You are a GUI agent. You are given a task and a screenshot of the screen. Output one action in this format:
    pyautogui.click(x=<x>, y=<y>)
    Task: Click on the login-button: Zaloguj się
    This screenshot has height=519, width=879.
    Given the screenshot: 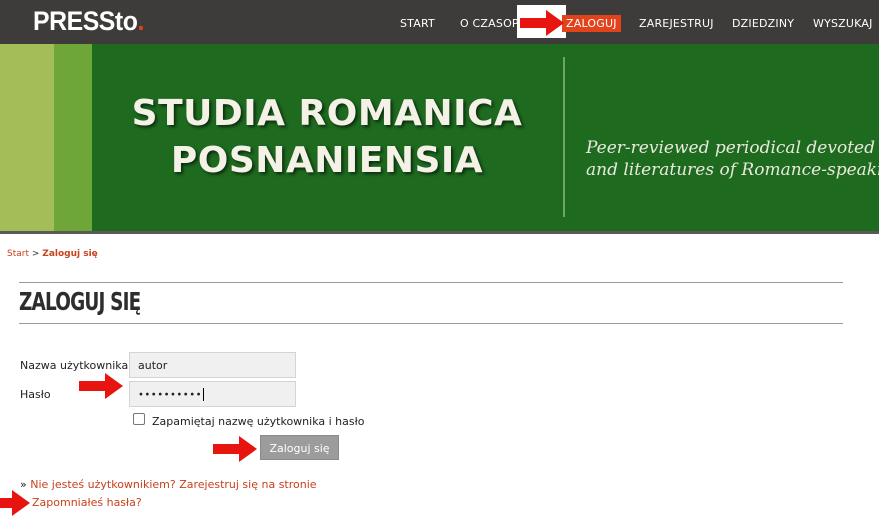 What is the action you would take?
    pyautogui.click(x=299, y=447)
    